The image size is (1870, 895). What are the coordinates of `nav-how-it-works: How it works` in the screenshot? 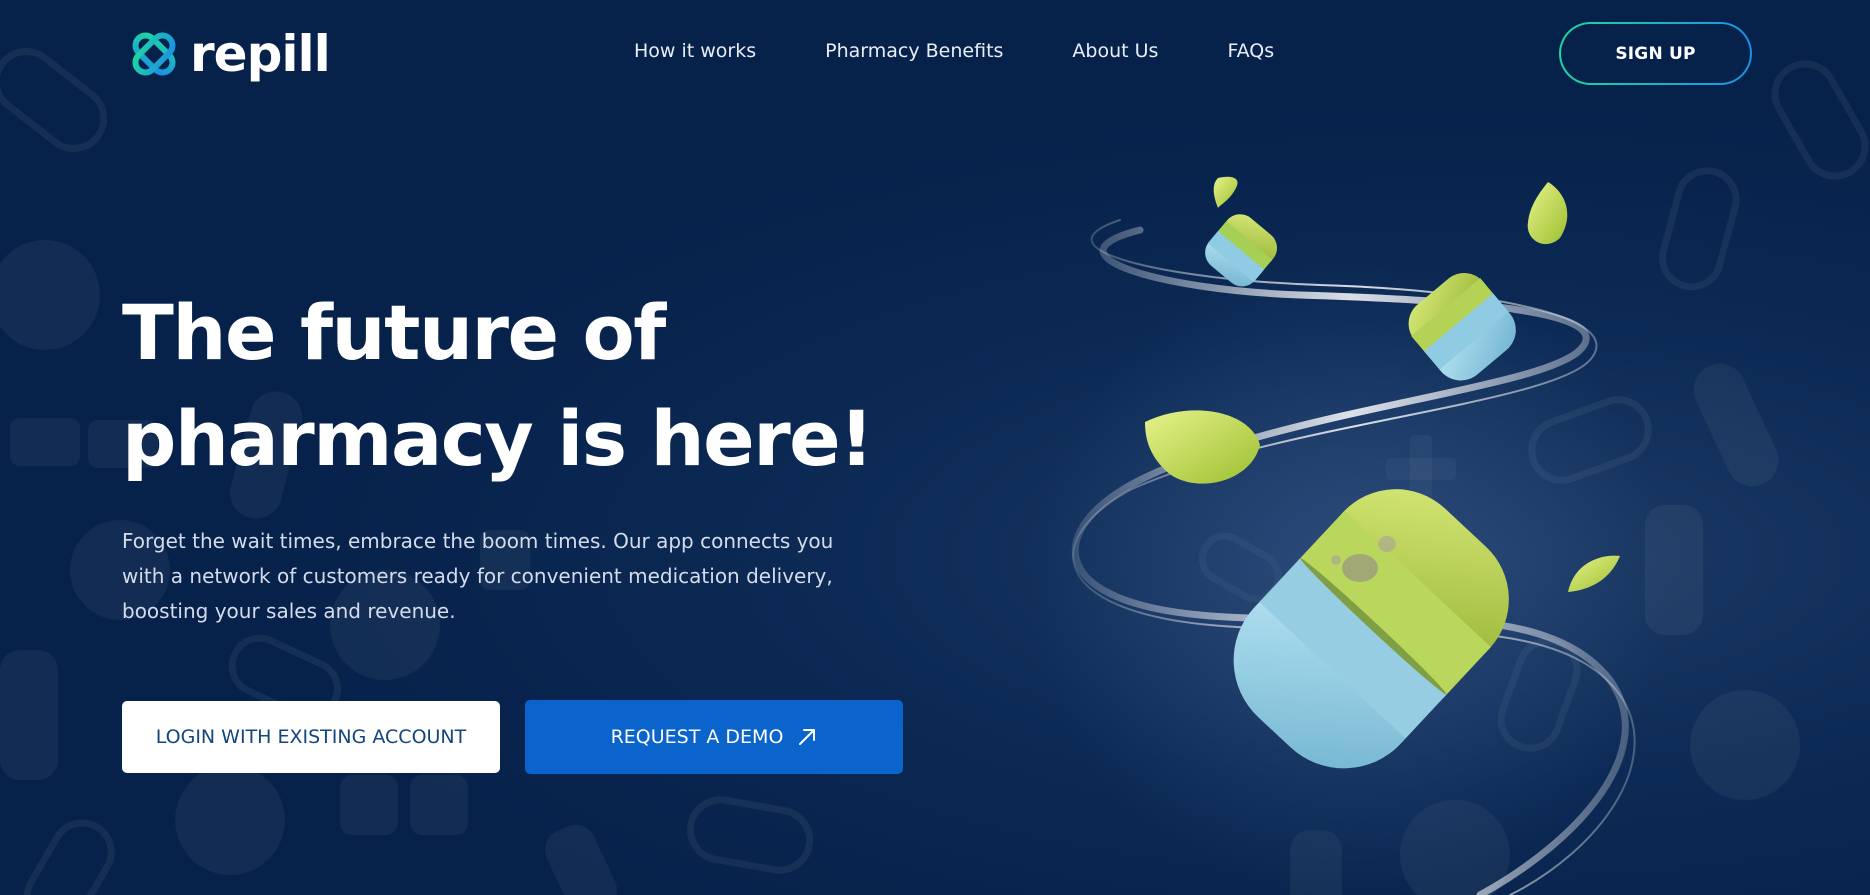 It's located at (695, 51).